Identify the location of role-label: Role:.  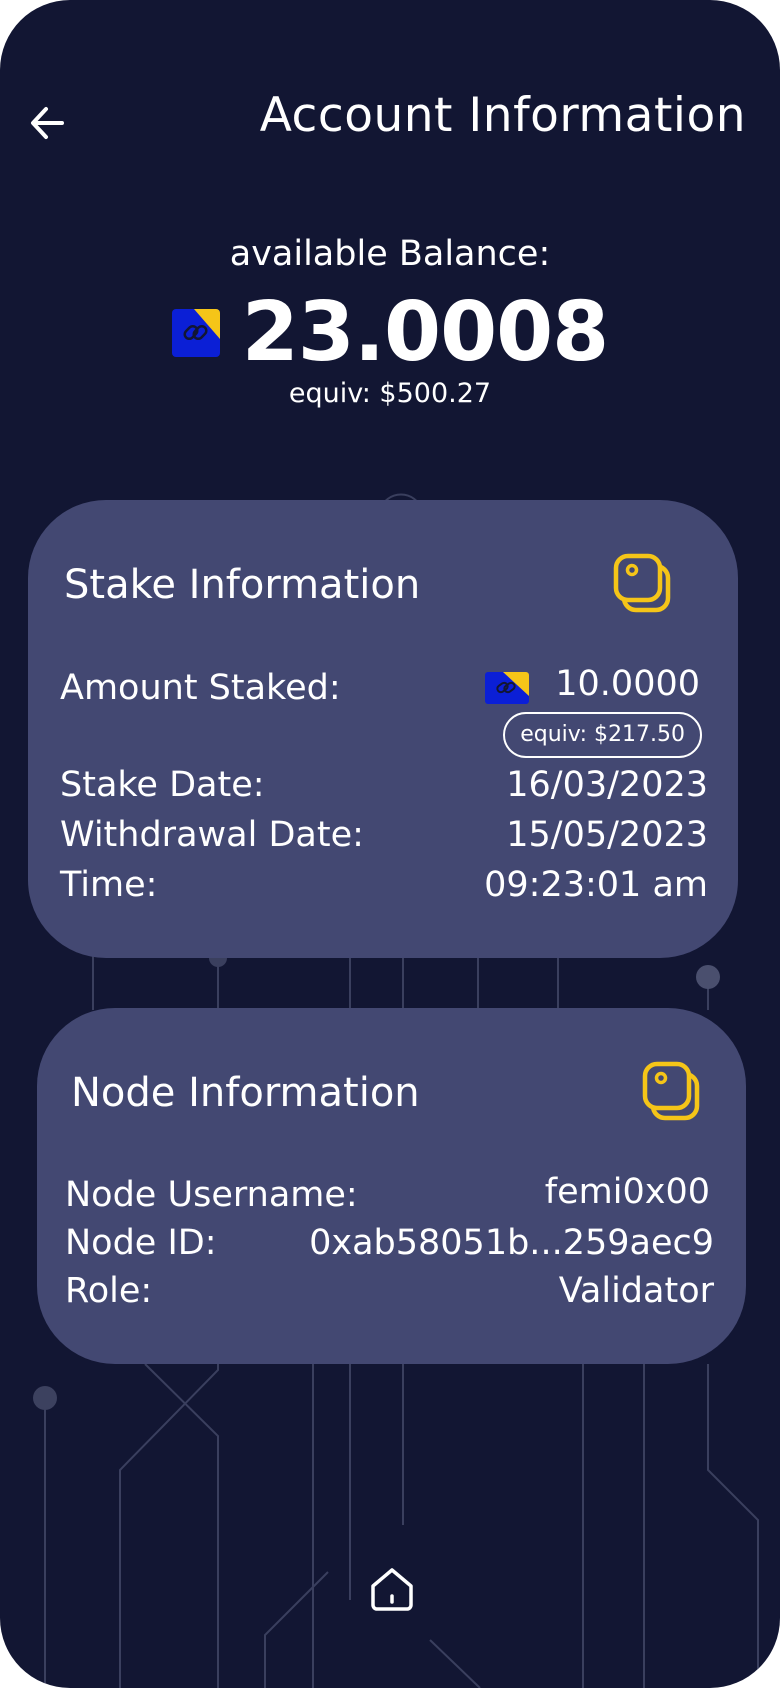
(109, 1291).